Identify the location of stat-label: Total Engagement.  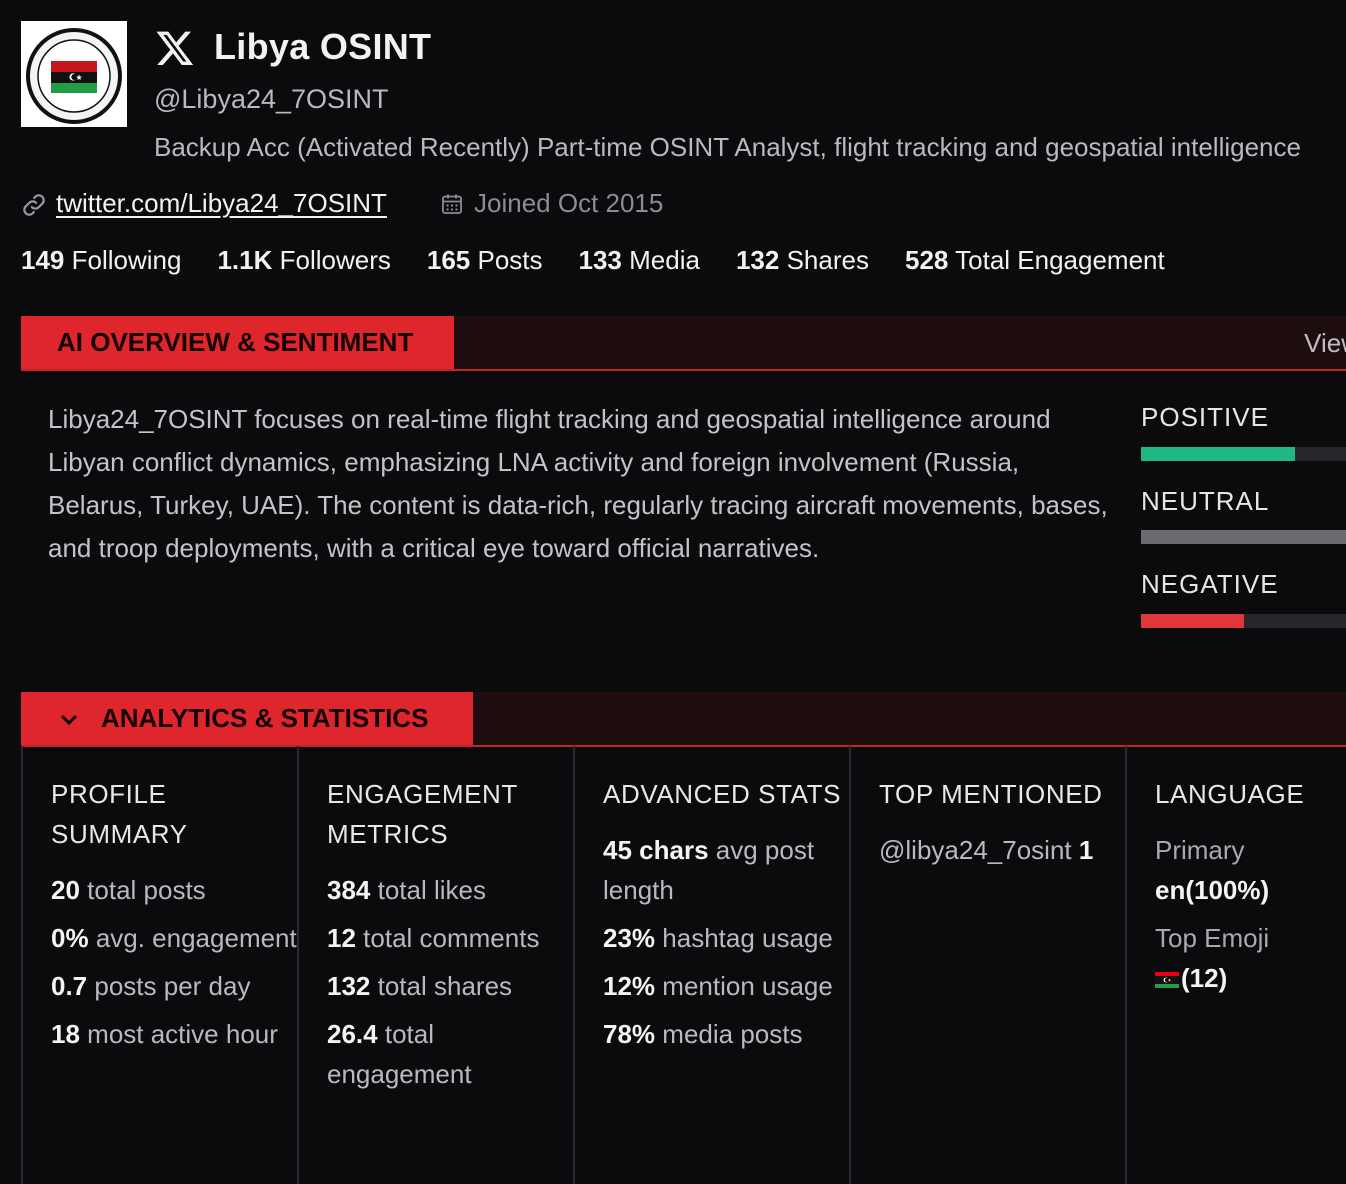
(1060, 260).